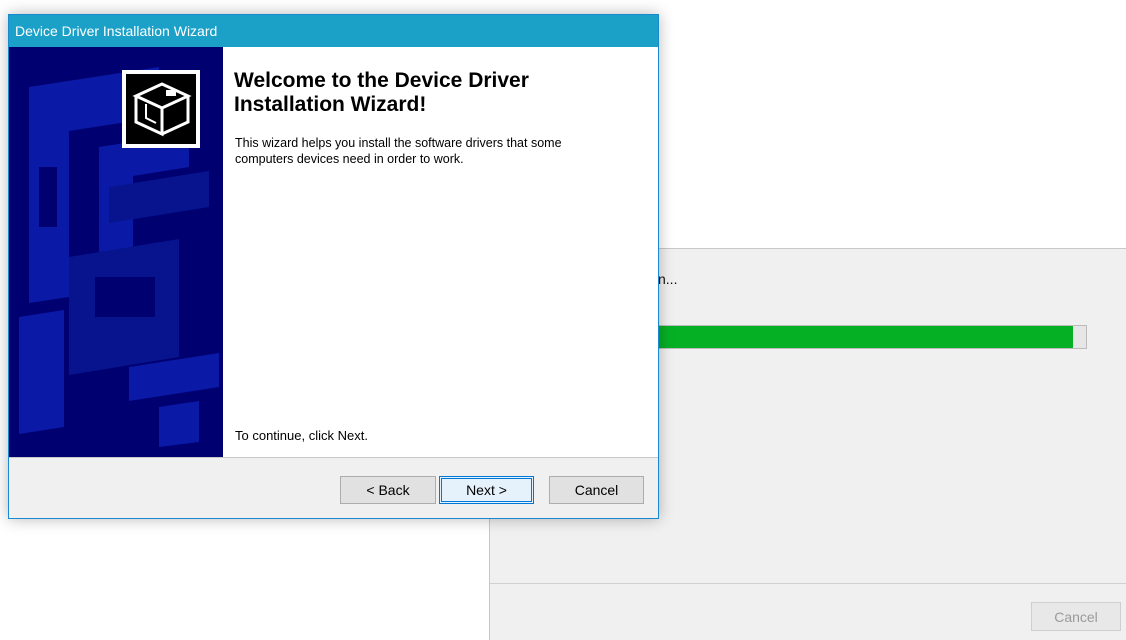 This screenshot has height=640, width=1126. Describe the element at coordinates (1076, 616) in the screenshot. I see `background-cancel-button: Cancel` at that location.